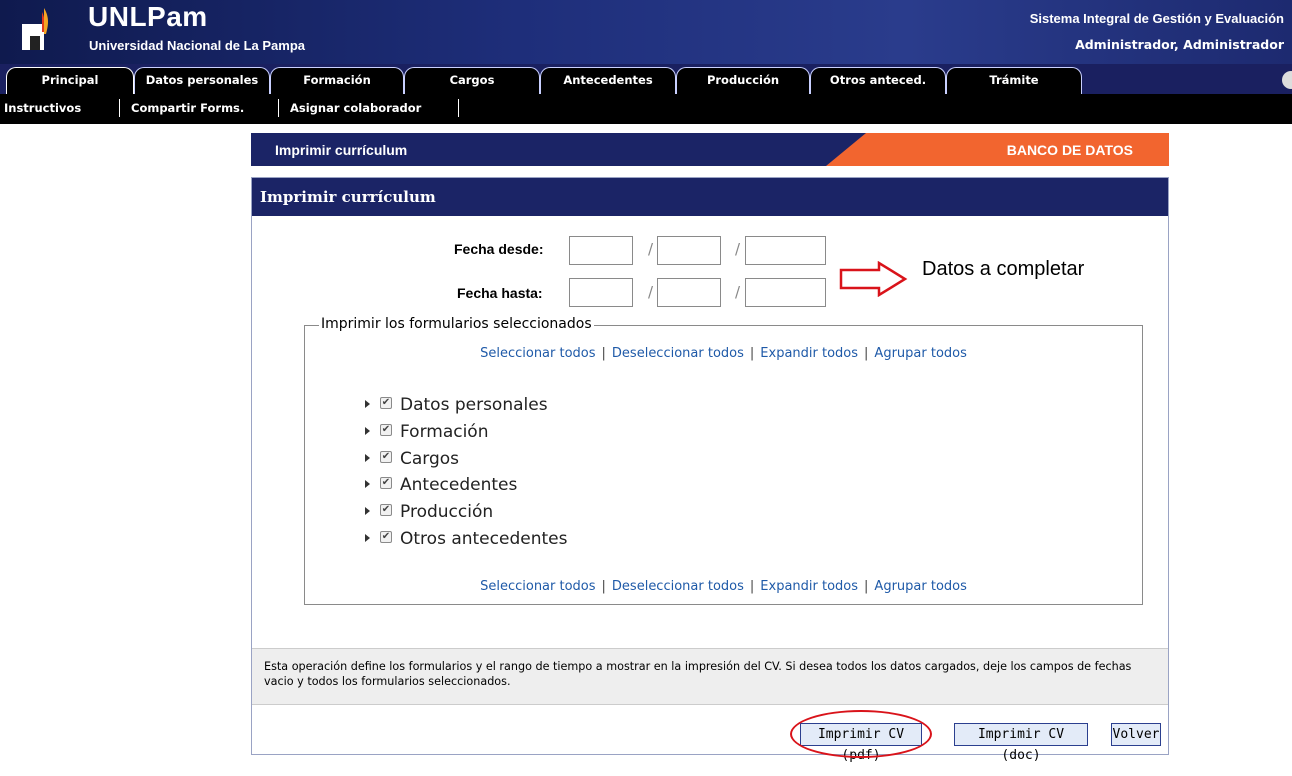 The width and height of the screenshot is (1292, 776). I want to click on fecha-hasta-month-input, so click(689, 292).